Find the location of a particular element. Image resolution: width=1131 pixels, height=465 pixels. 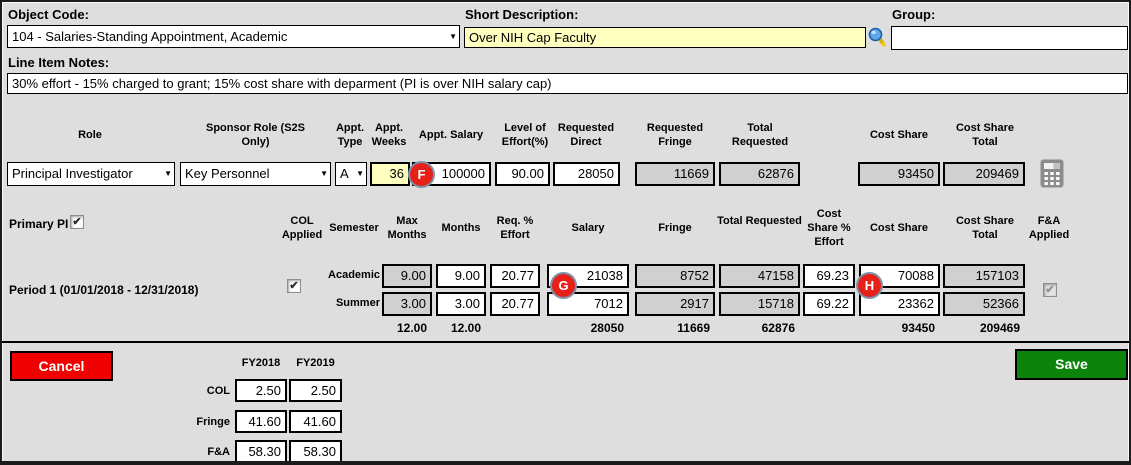

academic-total-requested: 47158 is located at coordinates (759, 276).